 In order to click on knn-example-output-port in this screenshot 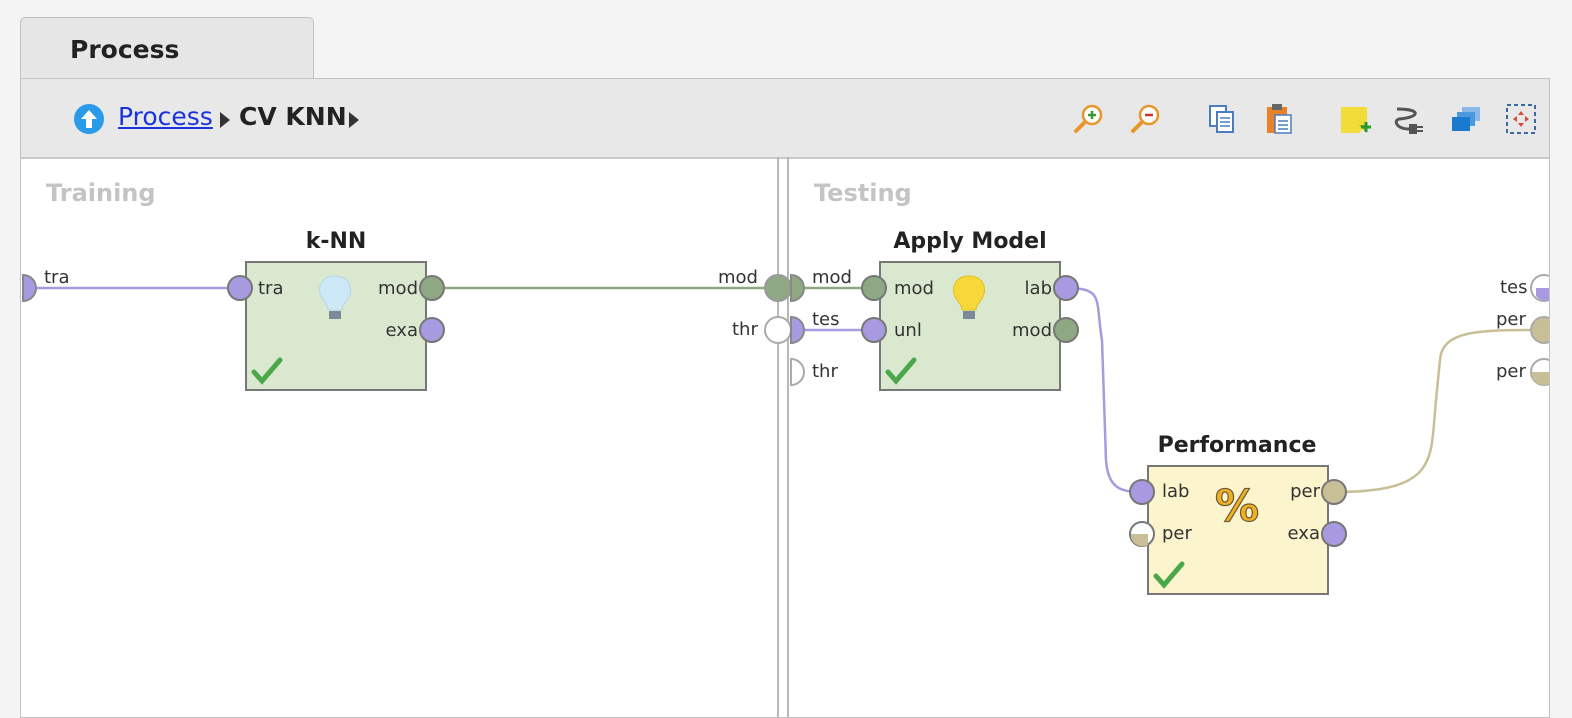, I will do `click(432, 330)`.